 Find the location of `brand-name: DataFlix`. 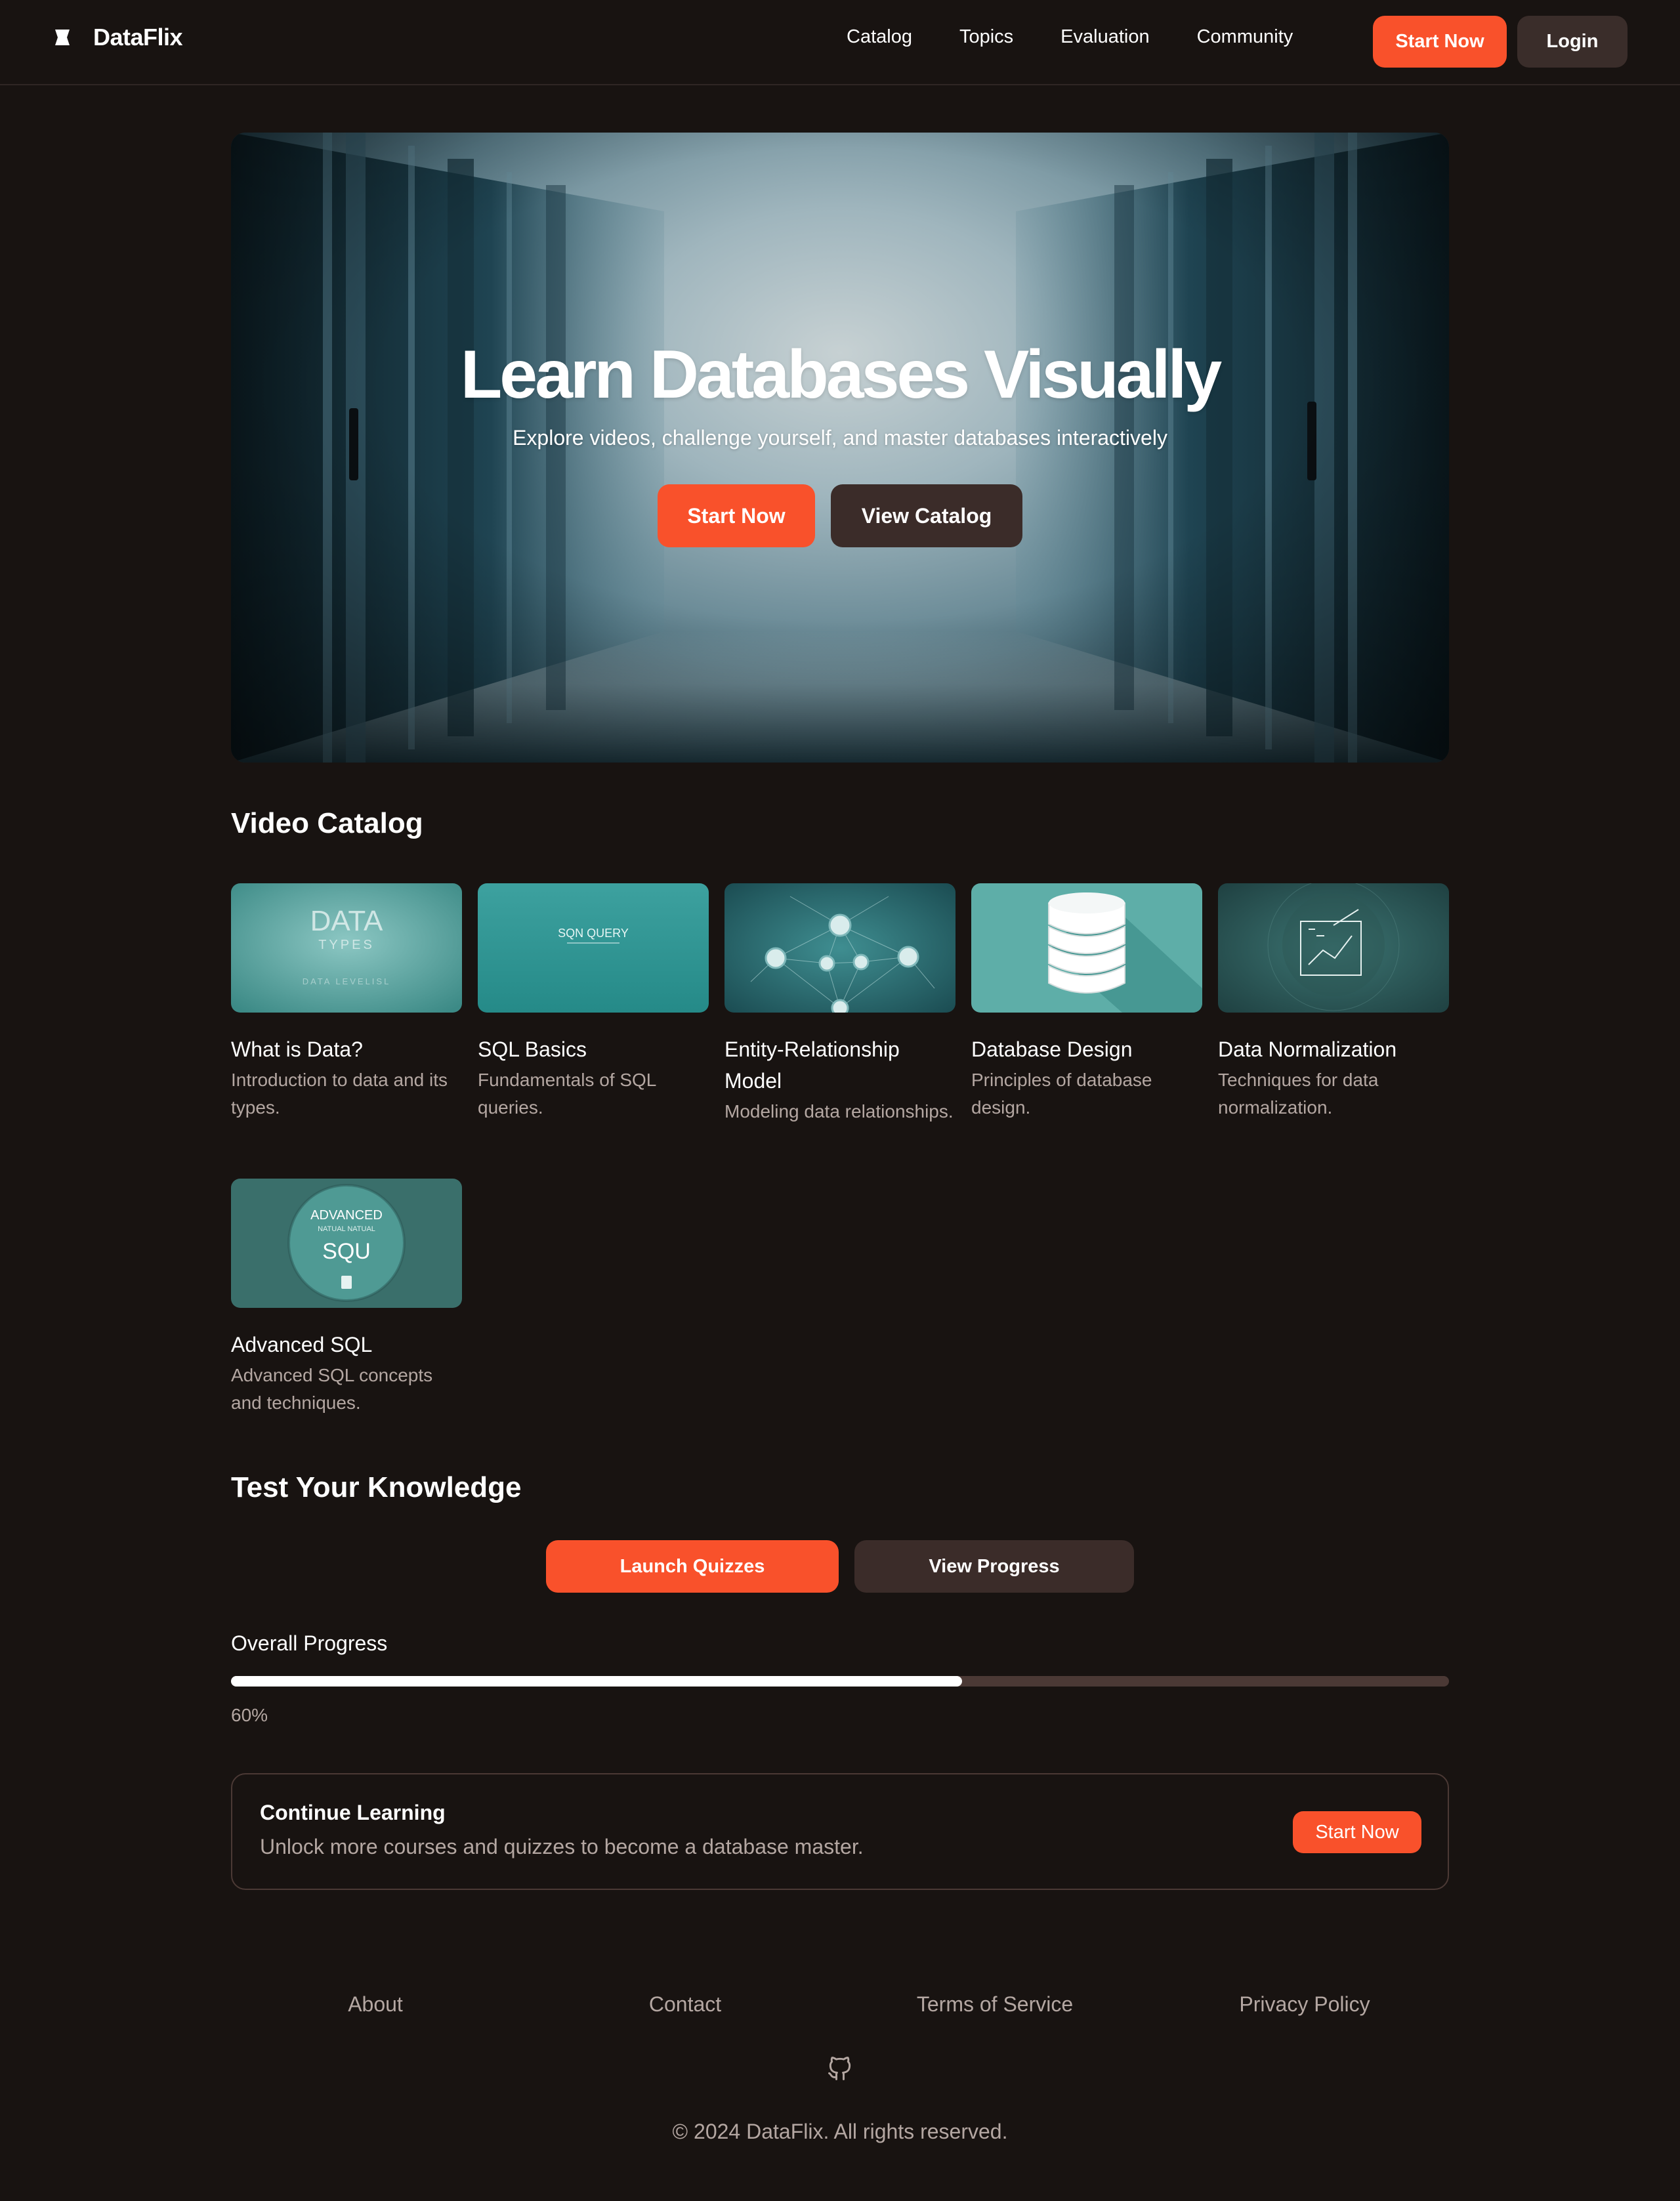

brand-name: DataFlix is located at coordinates (138, 37).